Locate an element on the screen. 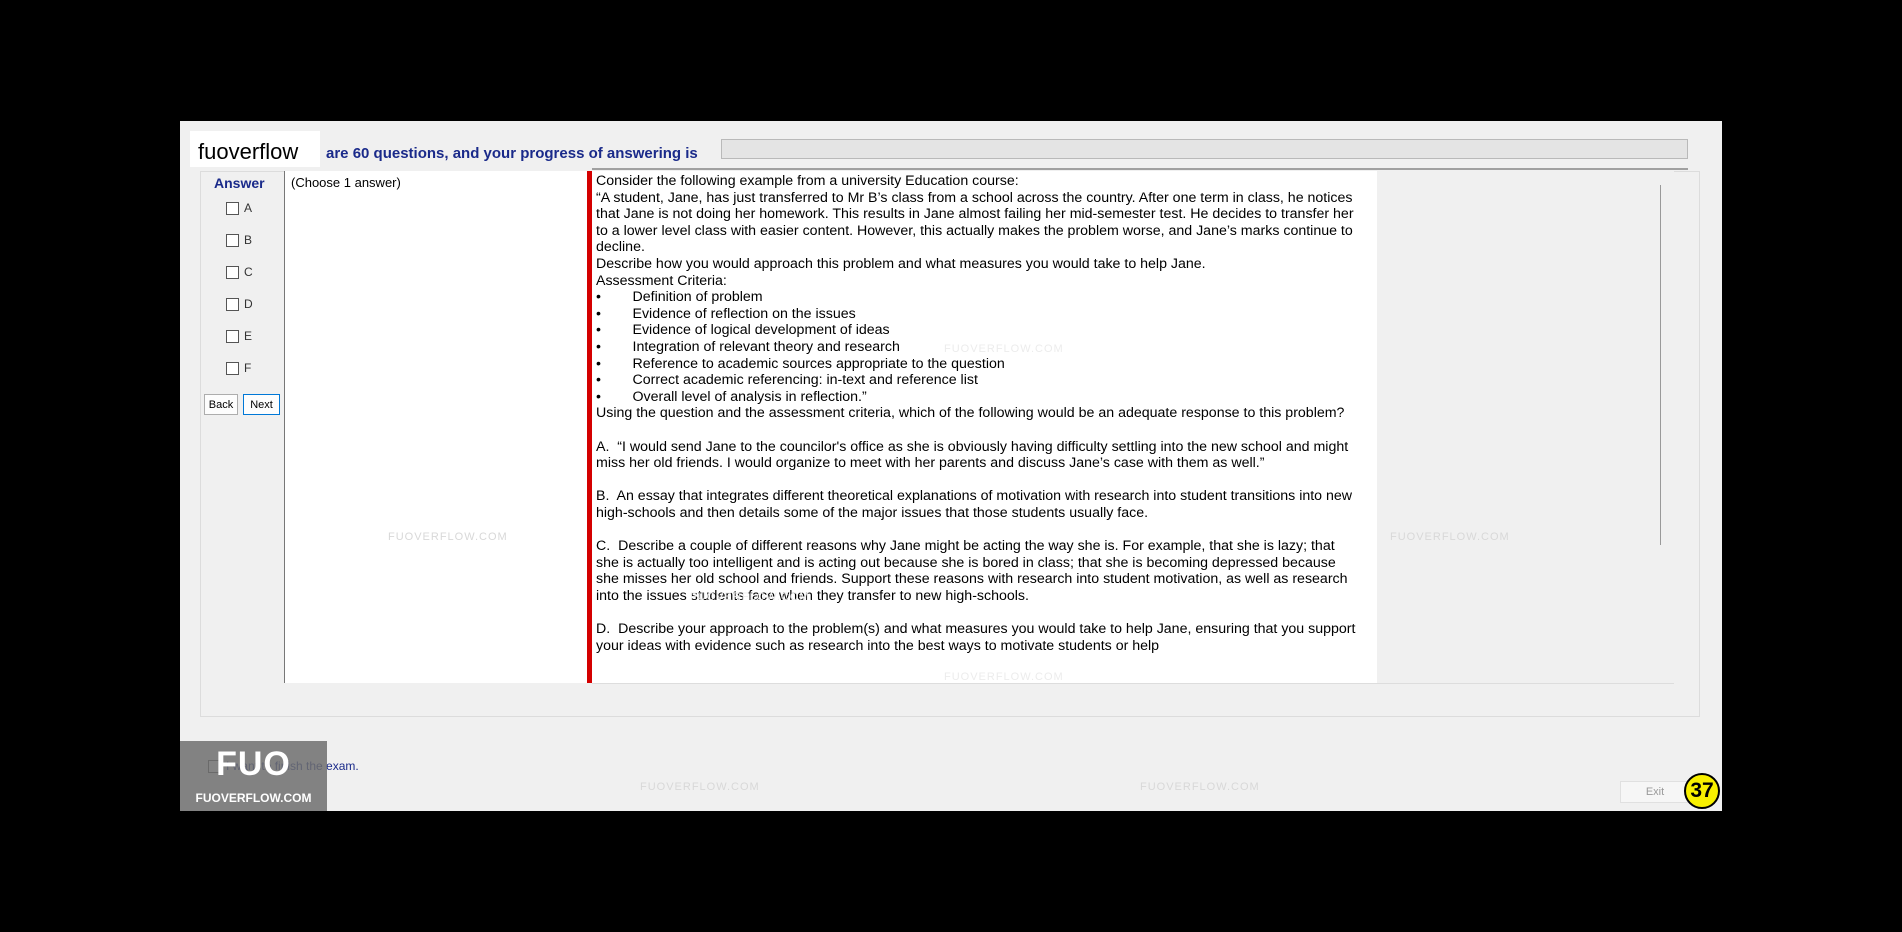  option-d: D is located at coordinates (239, 304).